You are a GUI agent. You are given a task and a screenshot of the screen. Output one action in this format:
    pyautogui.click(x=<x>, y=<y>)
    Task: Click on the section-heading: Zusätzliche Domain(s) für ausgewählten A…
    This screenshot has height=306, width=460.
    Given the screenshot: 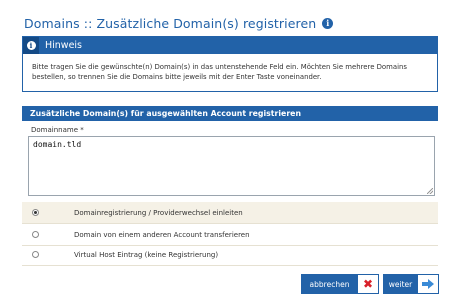 What is the action you would take?
    pyautogui.click(x=230, y=113)
    